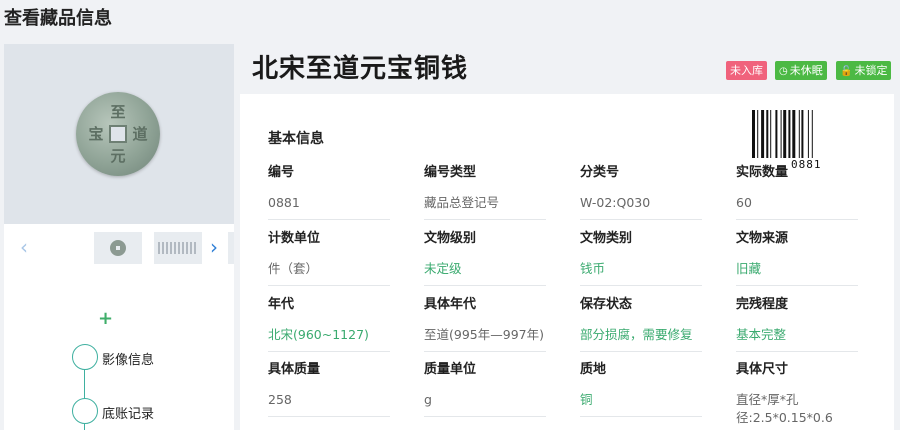 The width and height of the screenshot is (900, 430). What do you see at coordinates (329, 324) in the screenshot?
I see `field-era: 年代 北宋(960~1127)` at bounding box center [329, 324].